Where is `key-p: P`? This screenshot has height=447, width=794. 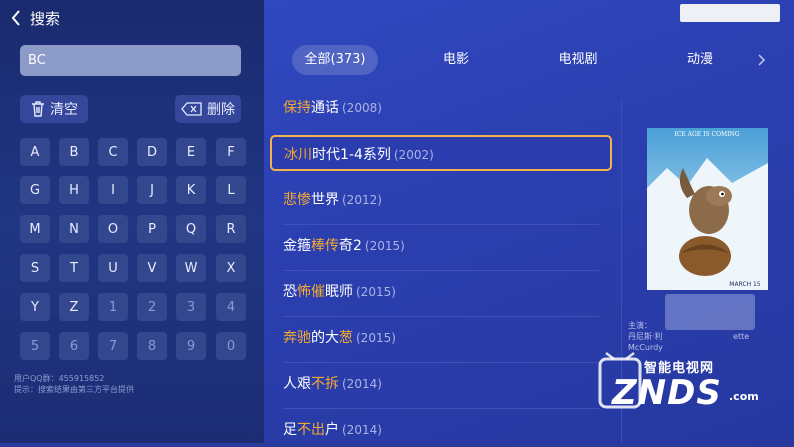 key-p: P is located at coordinates (152, 229).